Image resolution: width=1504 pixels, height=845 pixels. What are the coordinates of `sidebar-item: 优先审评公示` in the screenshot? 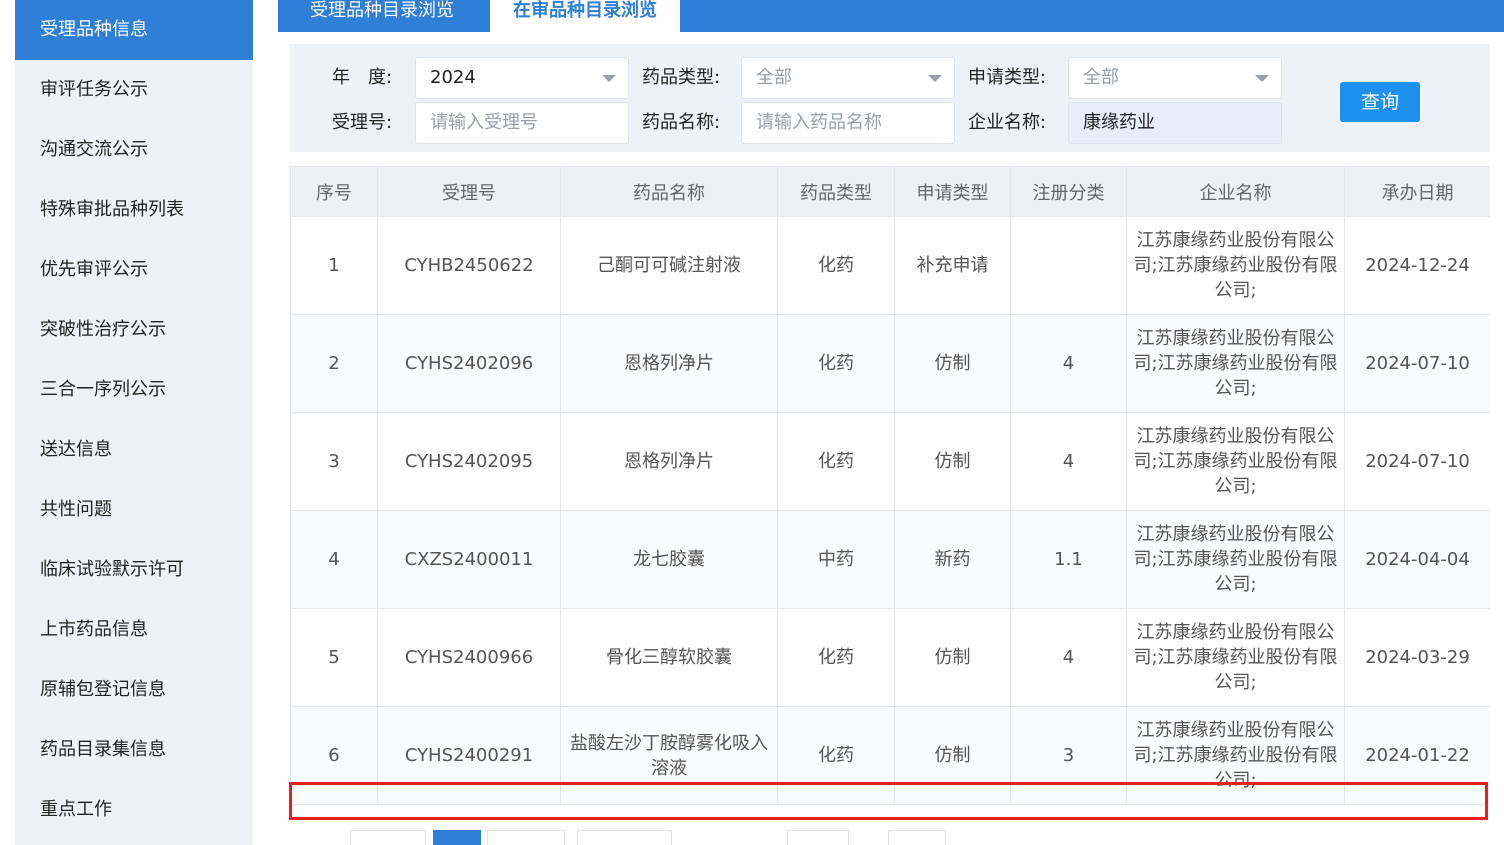 It's located at (134, 270).